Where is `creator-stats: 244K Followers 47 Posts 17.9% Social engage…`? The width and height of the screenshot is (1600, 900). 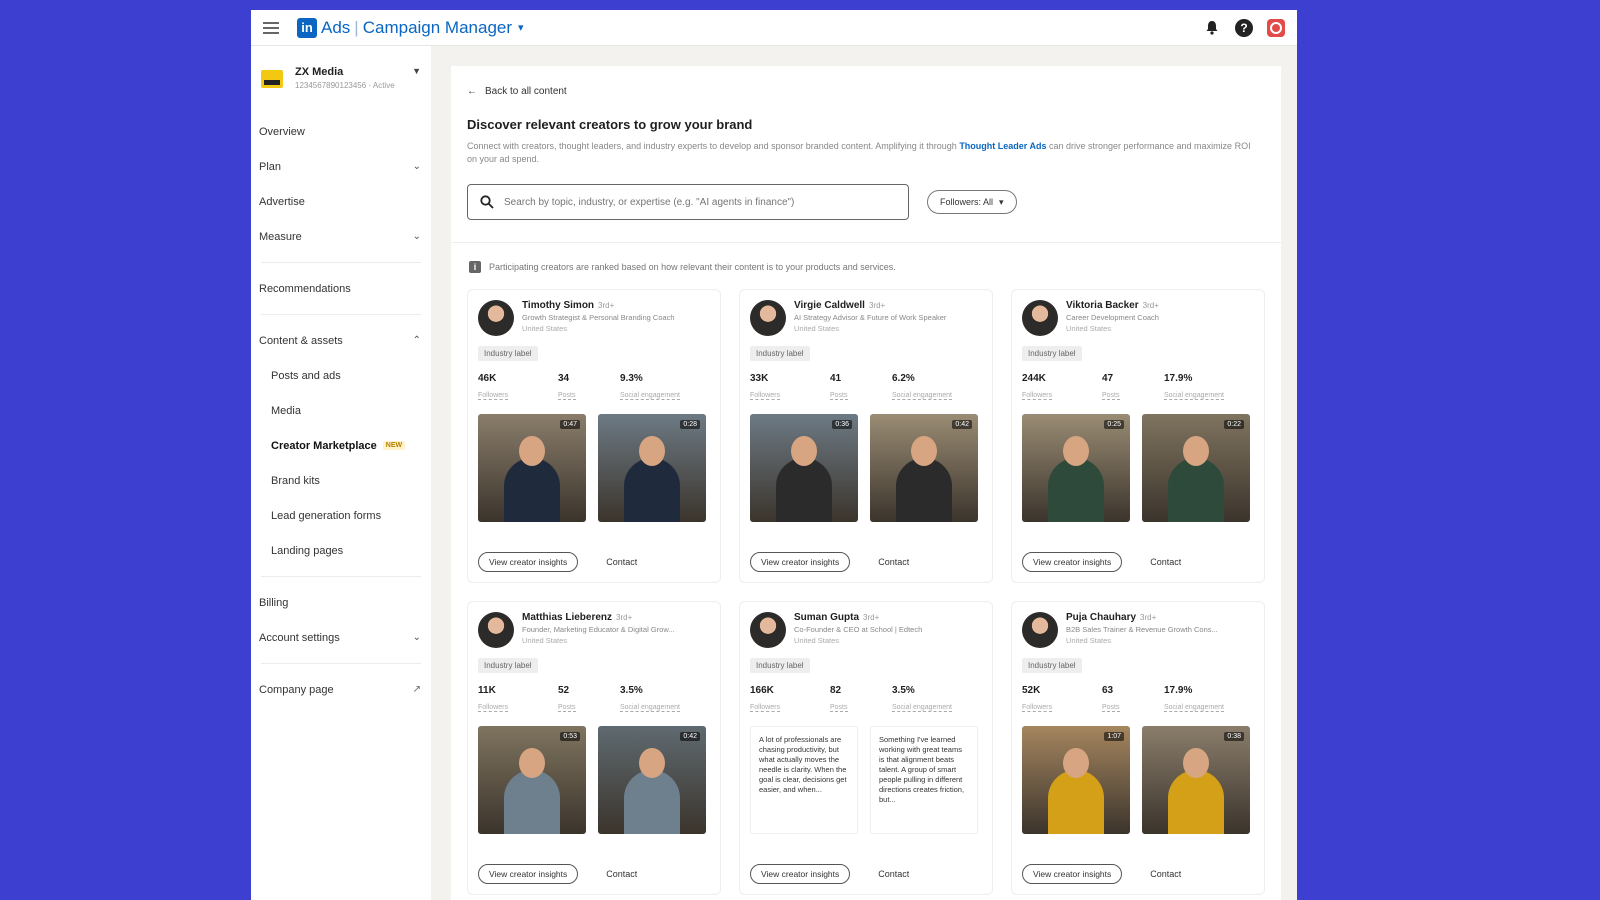 creator-stats: 244K Followers 47 Posts 17.9% Social engage… is located at coordinates (1138, 387).